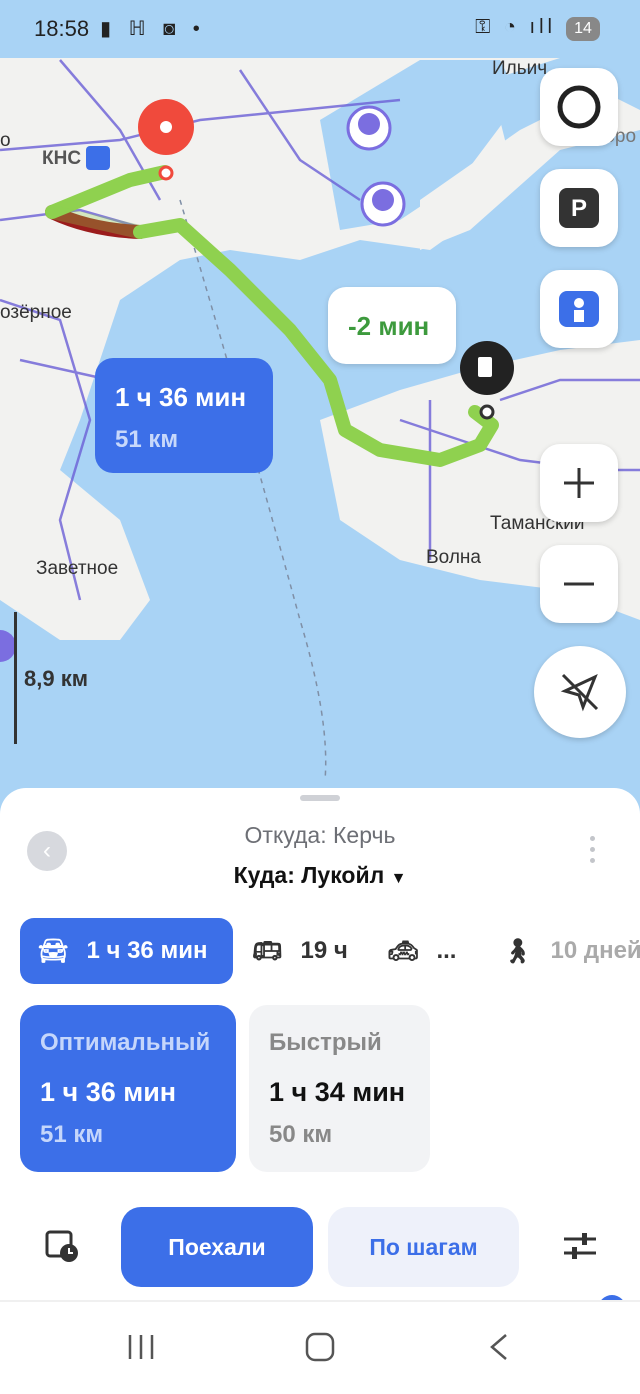  I want to click on zoom-in-icon, so click(579, 483).